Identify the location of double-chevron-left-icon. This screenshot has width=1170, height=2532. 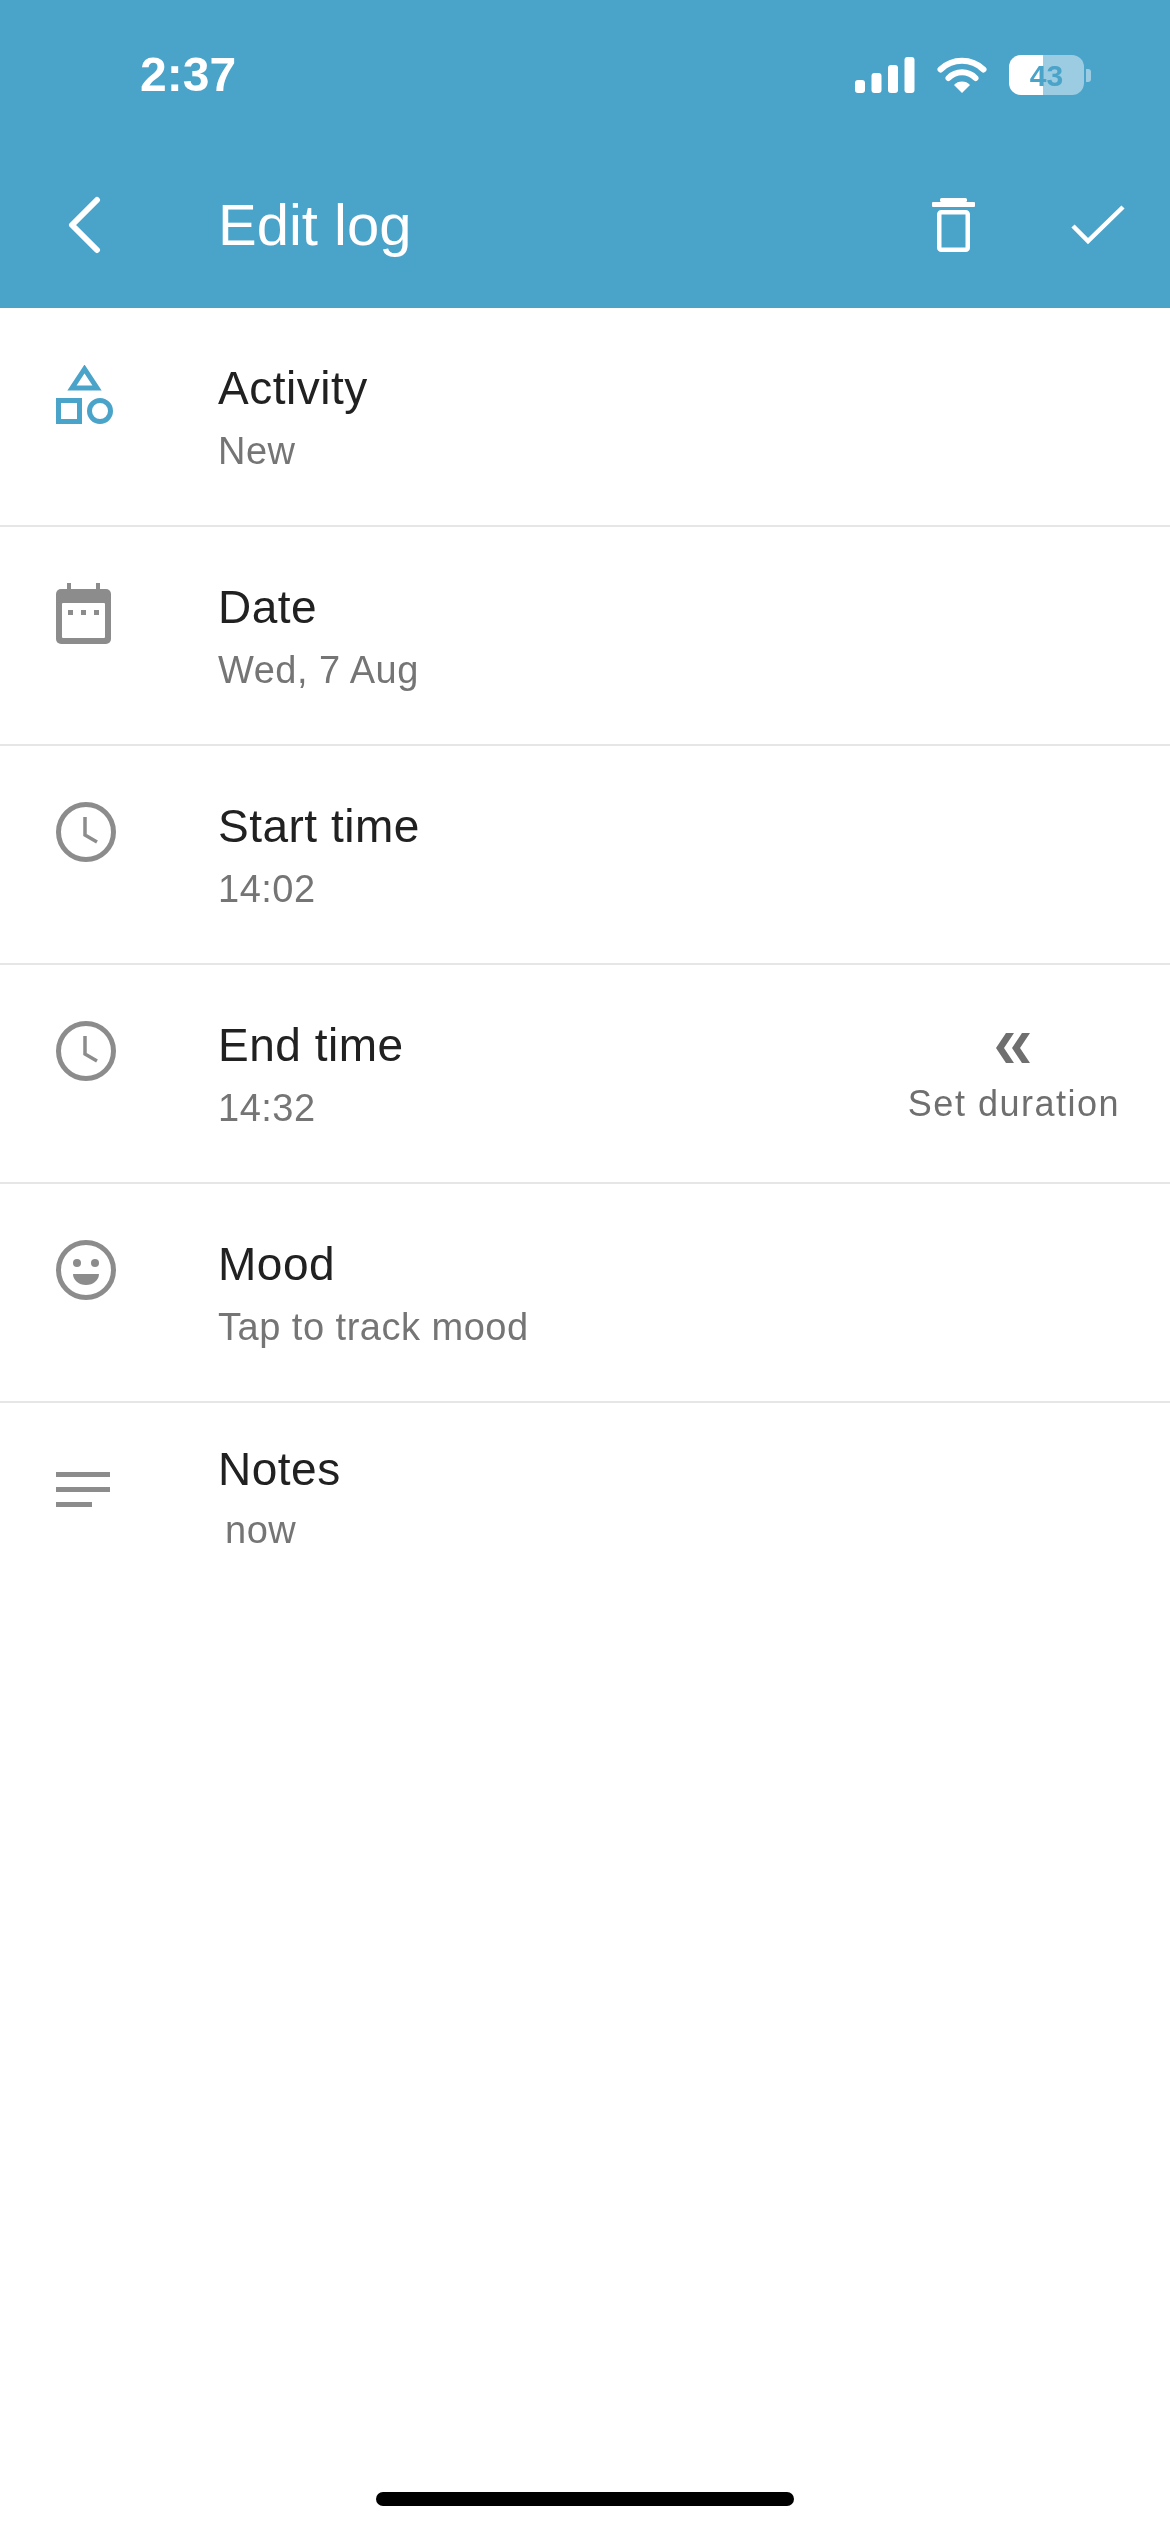
(1013, 1048).